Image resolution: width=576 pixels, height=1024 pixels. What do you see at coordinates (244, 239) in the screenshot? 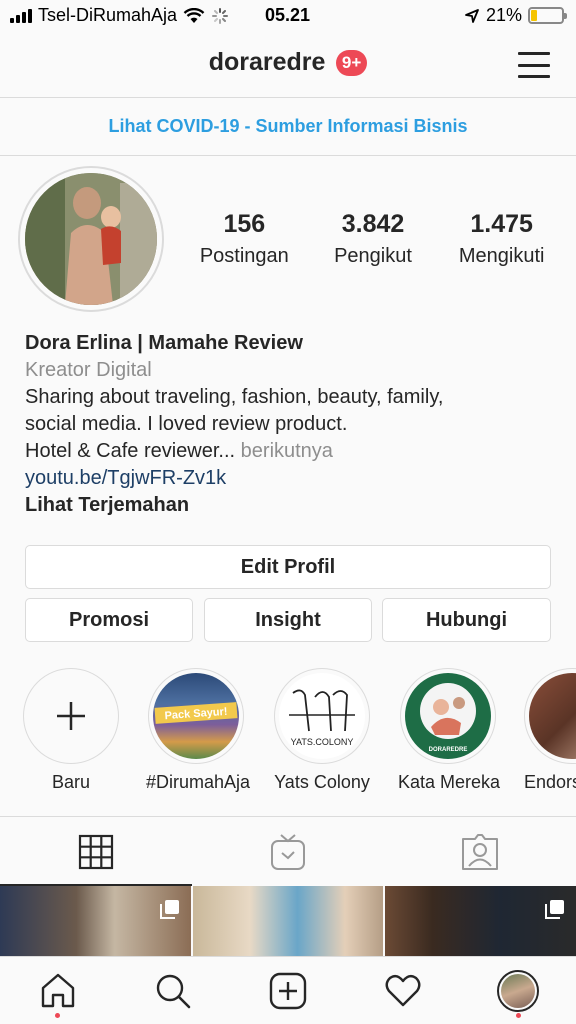
I see `stat-posts: 156 Postingan` at bounding box center [244, 239].